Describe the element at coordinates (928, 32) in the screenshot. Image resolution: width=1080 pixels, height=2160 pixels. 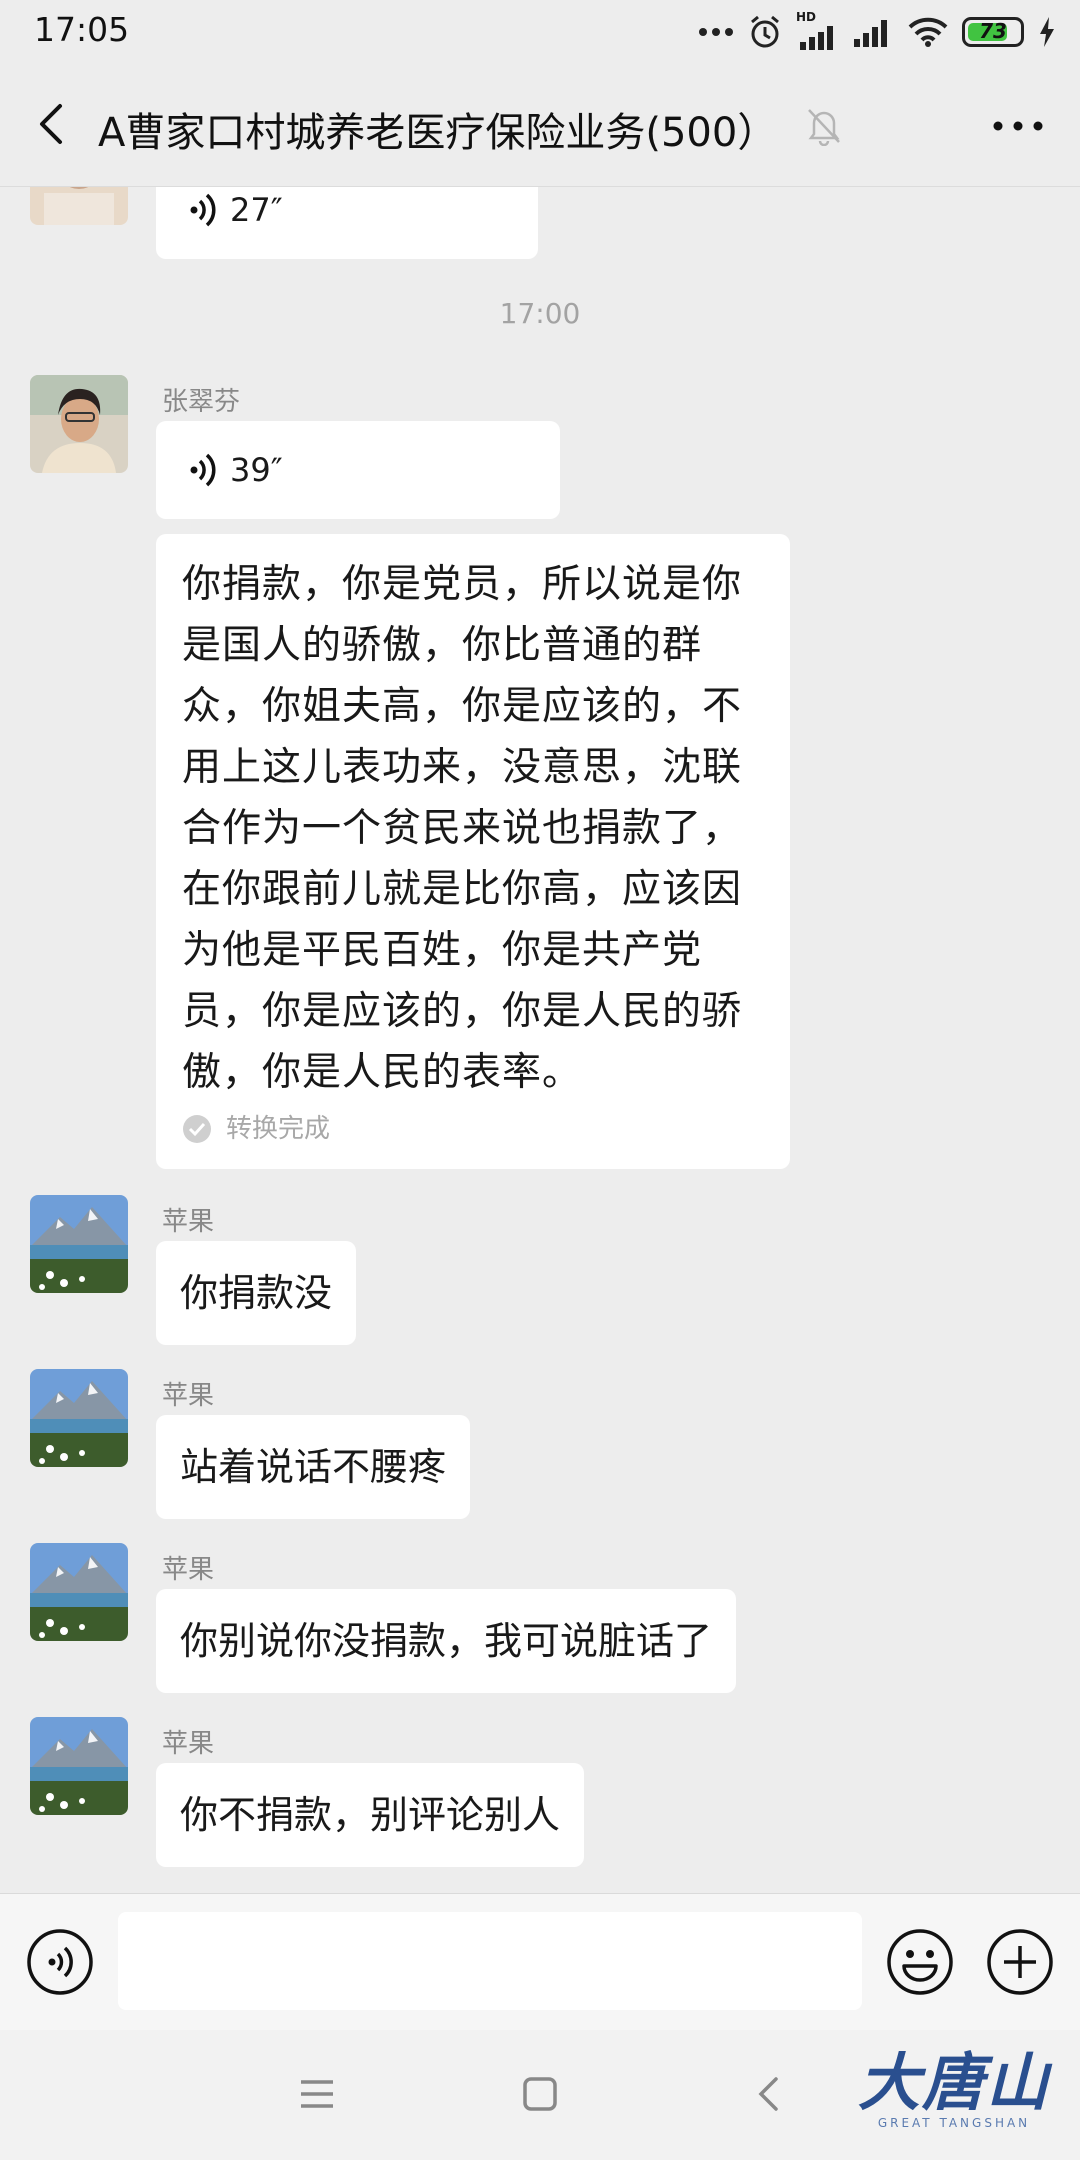
I see `wifi-icon` at that location.